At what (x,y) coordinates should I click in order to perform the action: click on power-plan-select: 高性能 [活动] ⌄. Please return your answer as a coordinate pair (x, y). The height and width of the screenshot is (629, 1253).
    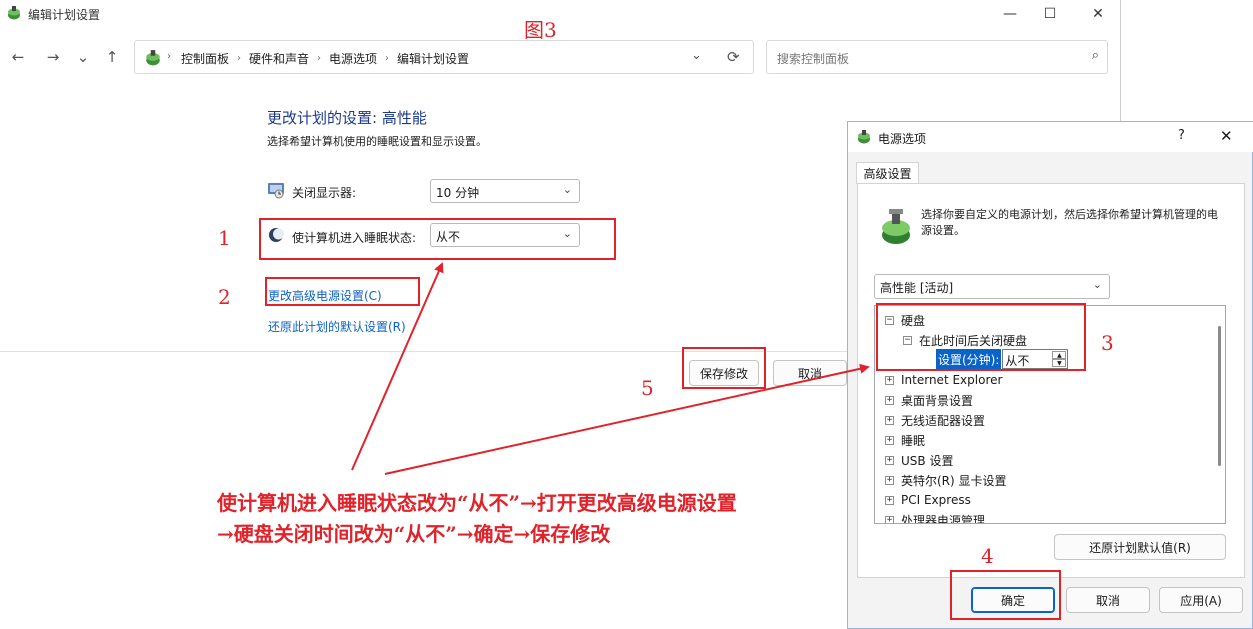
    Looking at the image, I should click on (992, 286).